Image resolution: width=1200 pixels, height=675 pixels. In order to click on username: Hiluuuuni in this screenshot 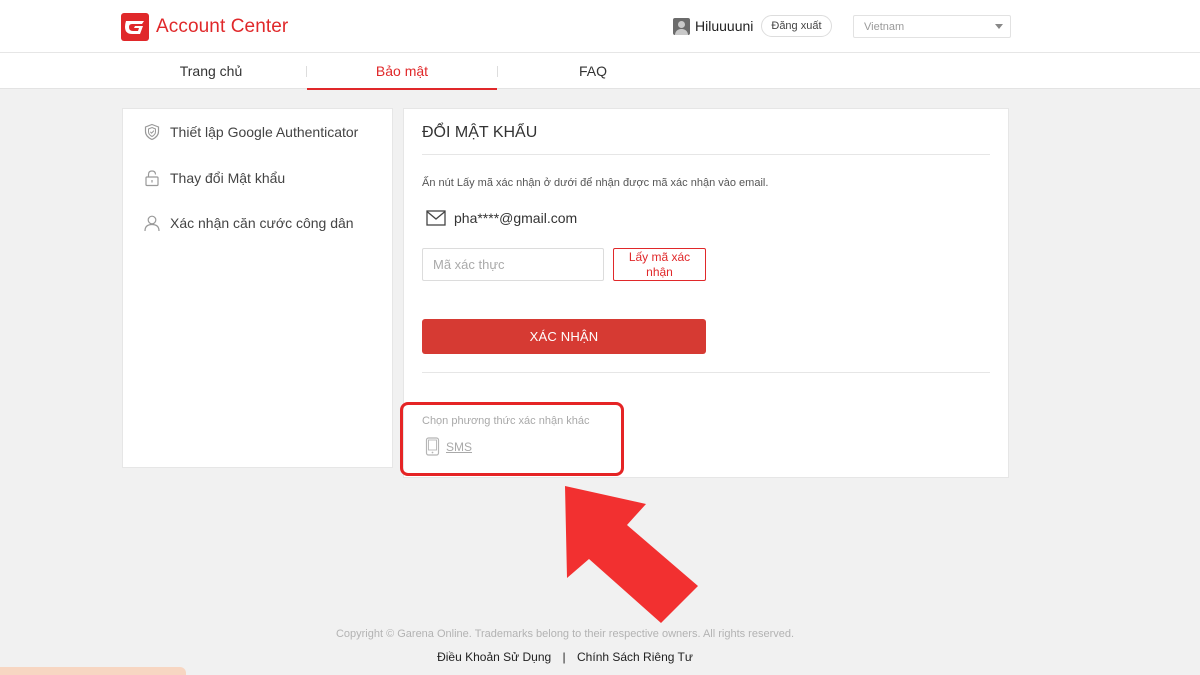, I will do `click(724, 26)`.